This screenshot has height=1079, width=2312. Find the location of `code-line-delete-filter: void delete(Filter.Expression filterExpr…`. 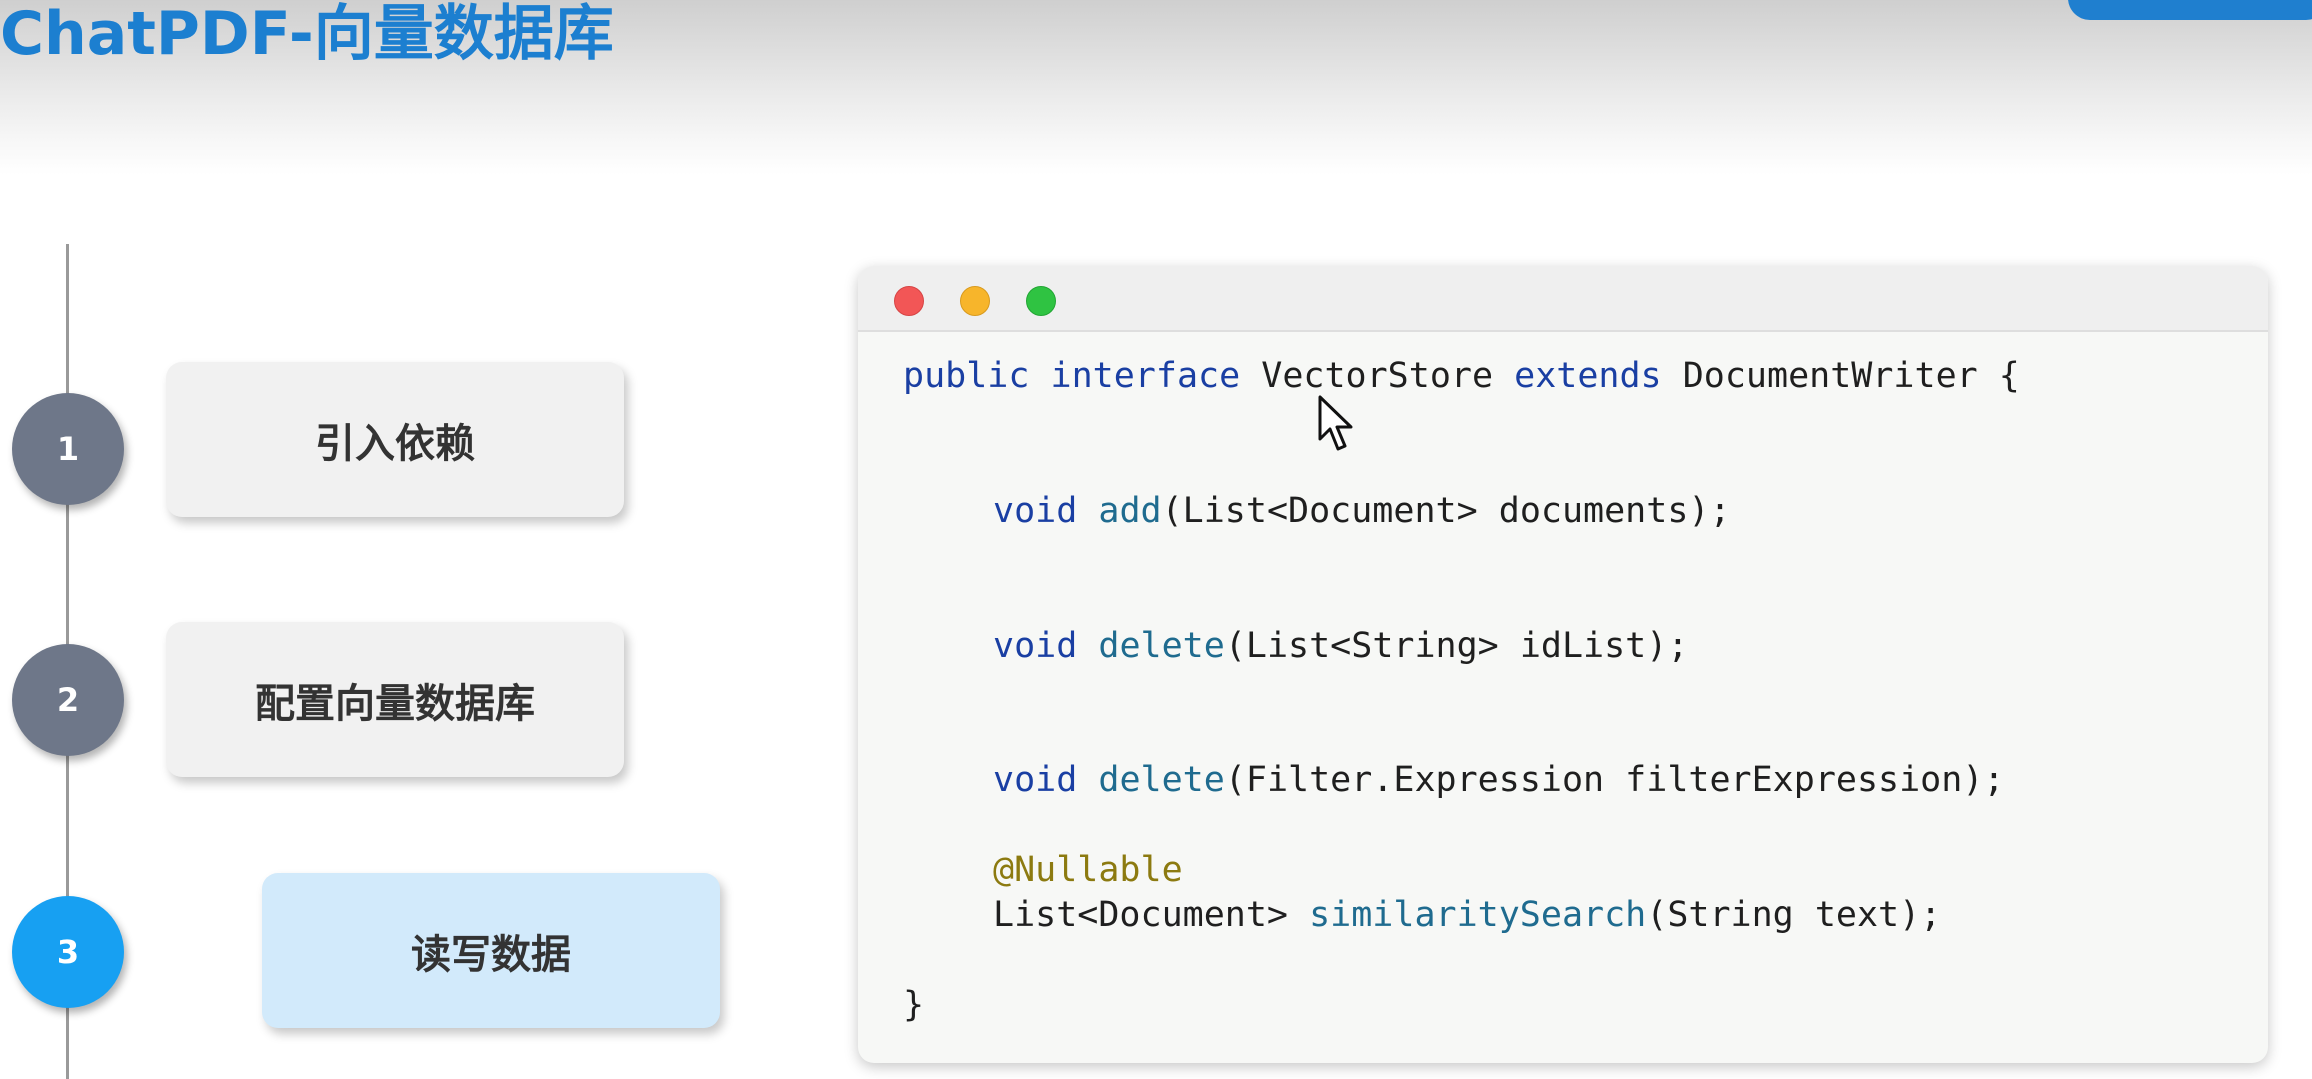

code-line-delete-filter: void delete(Filter.Expression filterExpr… is located at coordinates (1498, 780).